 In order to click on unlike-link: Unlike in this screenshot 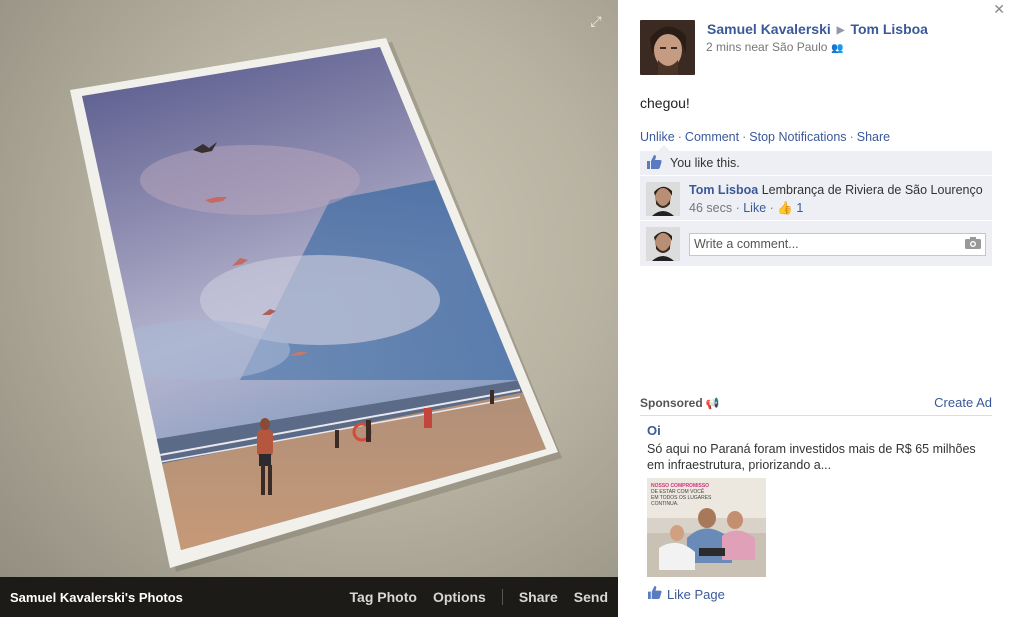, I will do `click(657, 137)`.